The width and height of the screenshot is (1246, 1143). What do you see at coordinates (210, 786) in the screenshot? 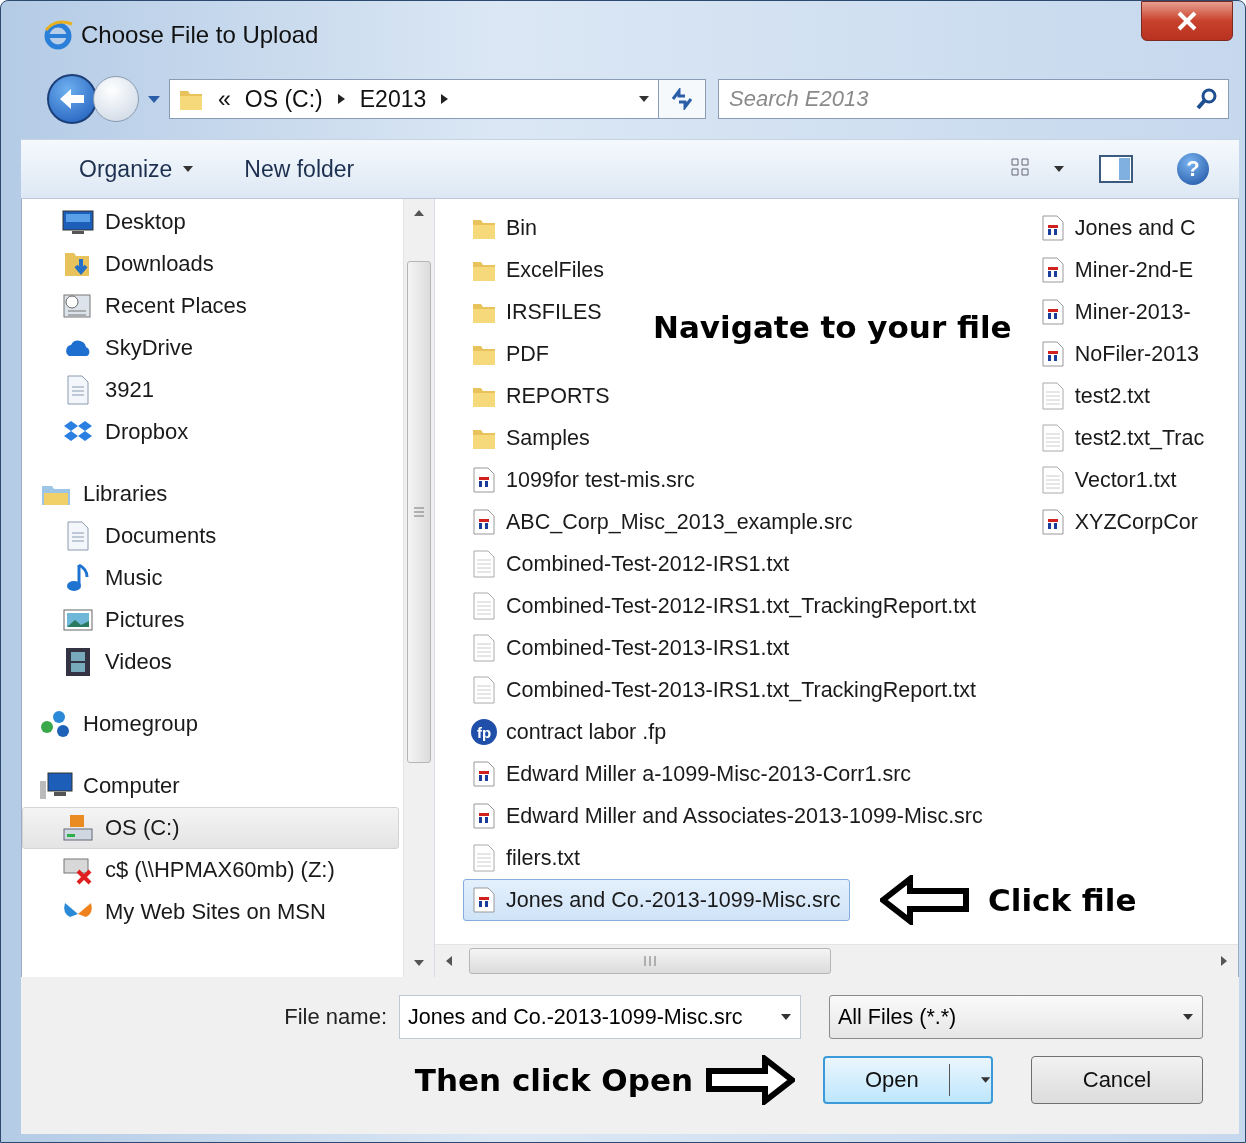
I see `nav-item: Computer` at bounding box center [210, 786].